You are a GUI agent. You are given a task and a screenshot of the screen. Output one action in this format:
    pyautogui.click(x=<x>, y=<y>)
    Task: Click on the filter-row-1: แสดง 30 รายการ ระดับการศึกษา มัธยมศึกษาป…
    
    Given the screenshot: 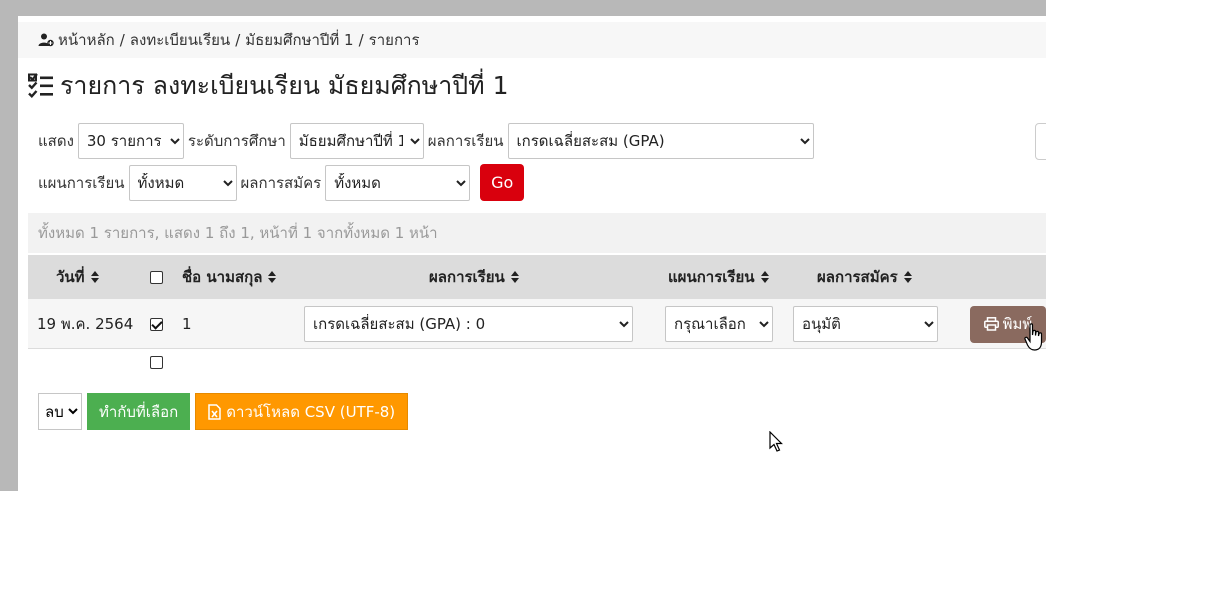 What is the action you would take?
    pyautogui.click(x=428, y=141)
    